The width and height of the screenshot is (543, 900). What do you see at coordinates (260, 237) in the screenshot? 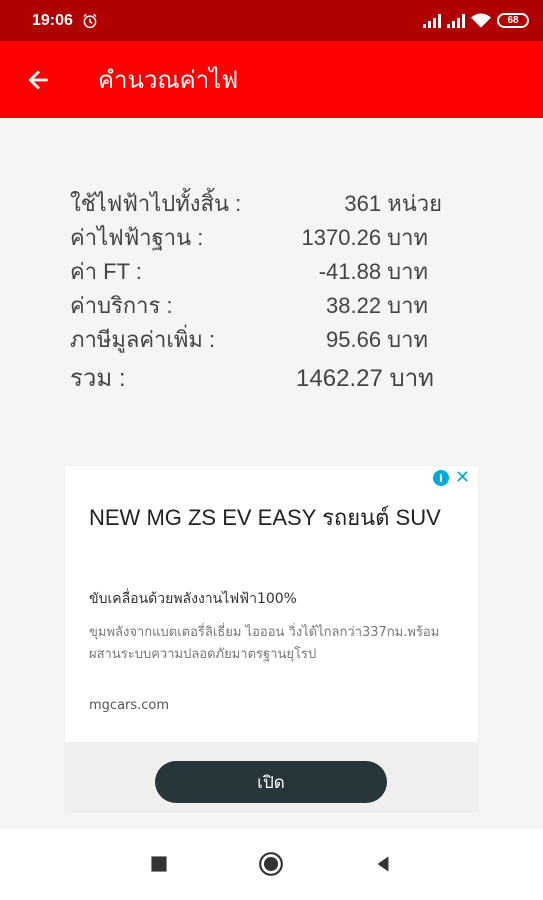
I see `summary-row-base-charge: ค่าไฟฟ้าฐาน : 1370.26 บาท` at bounding box center [260, 237].